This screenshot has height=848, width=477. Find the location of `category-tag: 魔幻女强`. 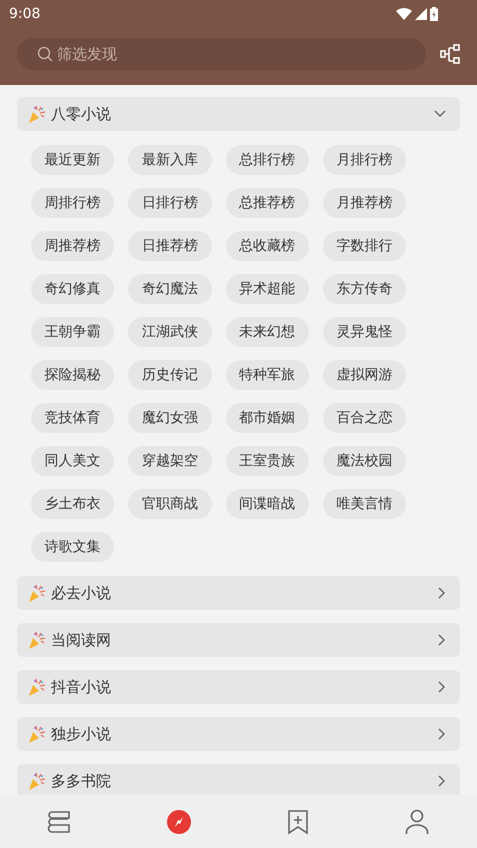

category-tag: 魔幻女强 is located at coordinates (170, 418).